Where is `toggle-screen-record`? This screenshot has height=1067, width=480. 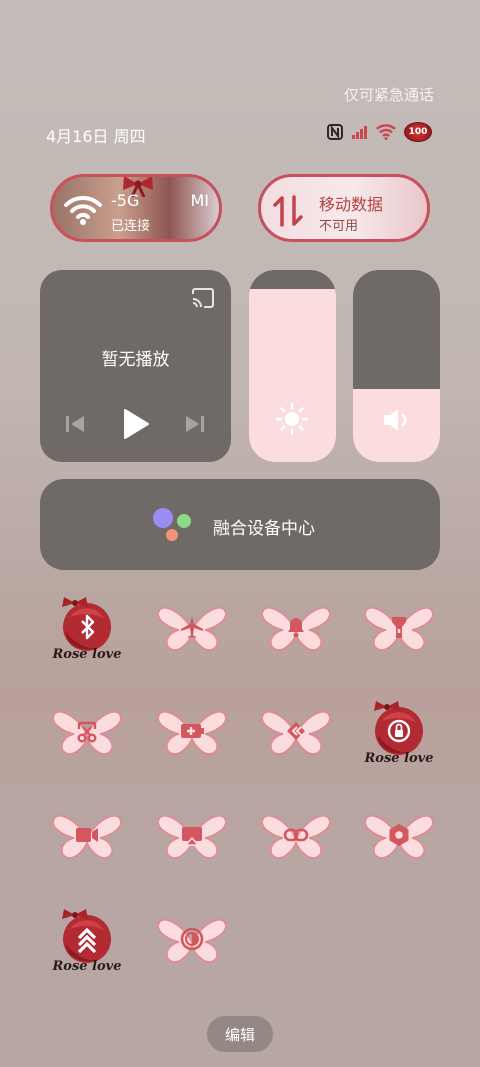 toggle-screen-record is located at coordinates (87, 838).